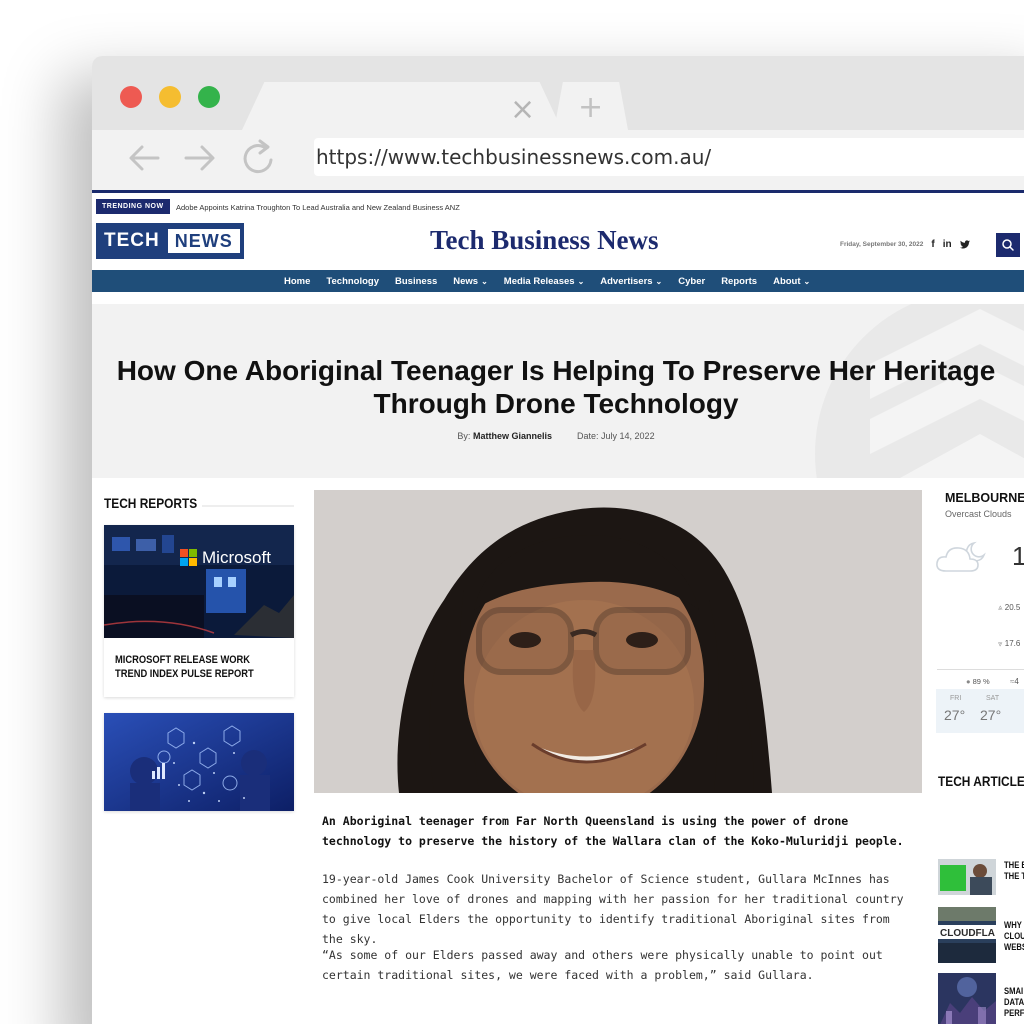  Describe the element at coordinates (512, 436) in the screenshot. I see `author-link: Matthew Giannelis` at that location.